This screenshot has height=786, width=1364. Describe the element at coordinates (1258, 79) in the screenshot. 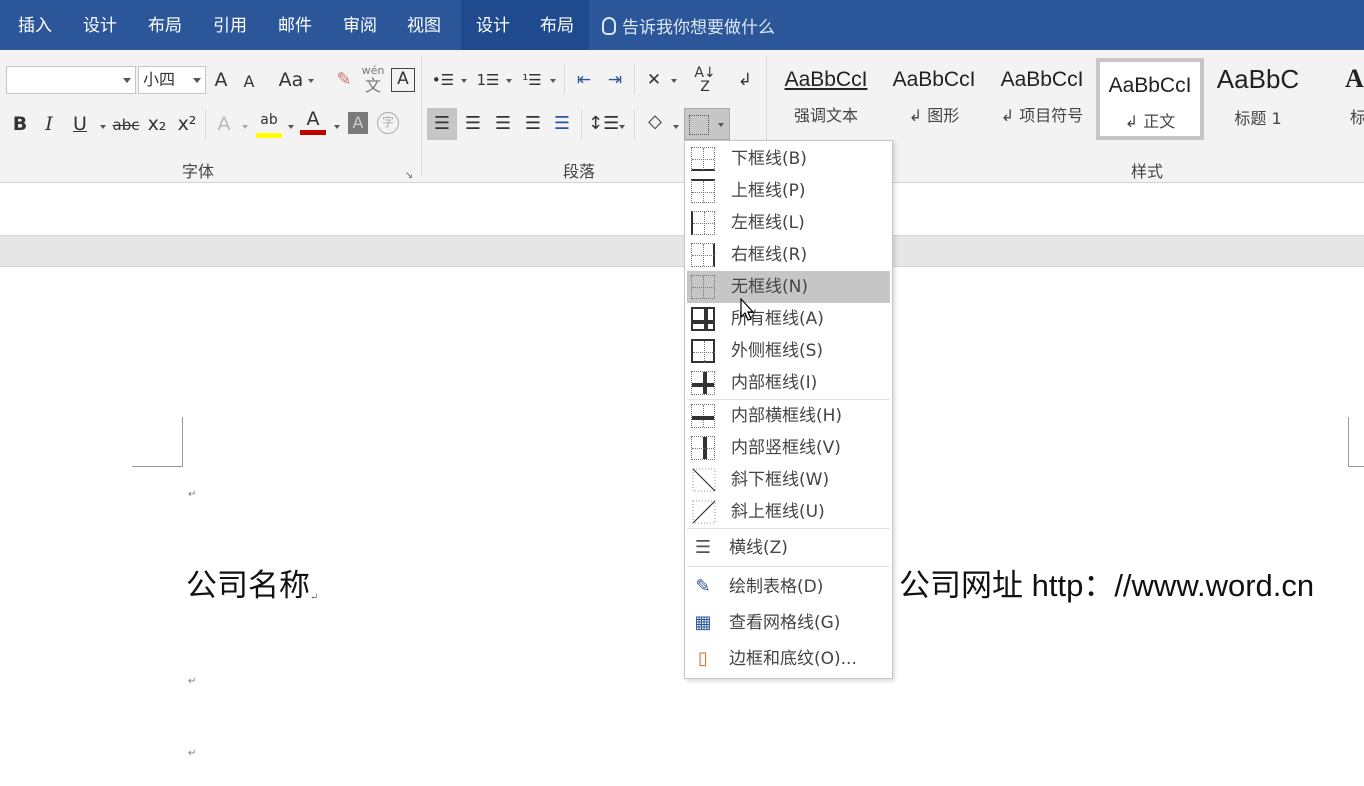

I see `style-sample: AaBbC` at that location.